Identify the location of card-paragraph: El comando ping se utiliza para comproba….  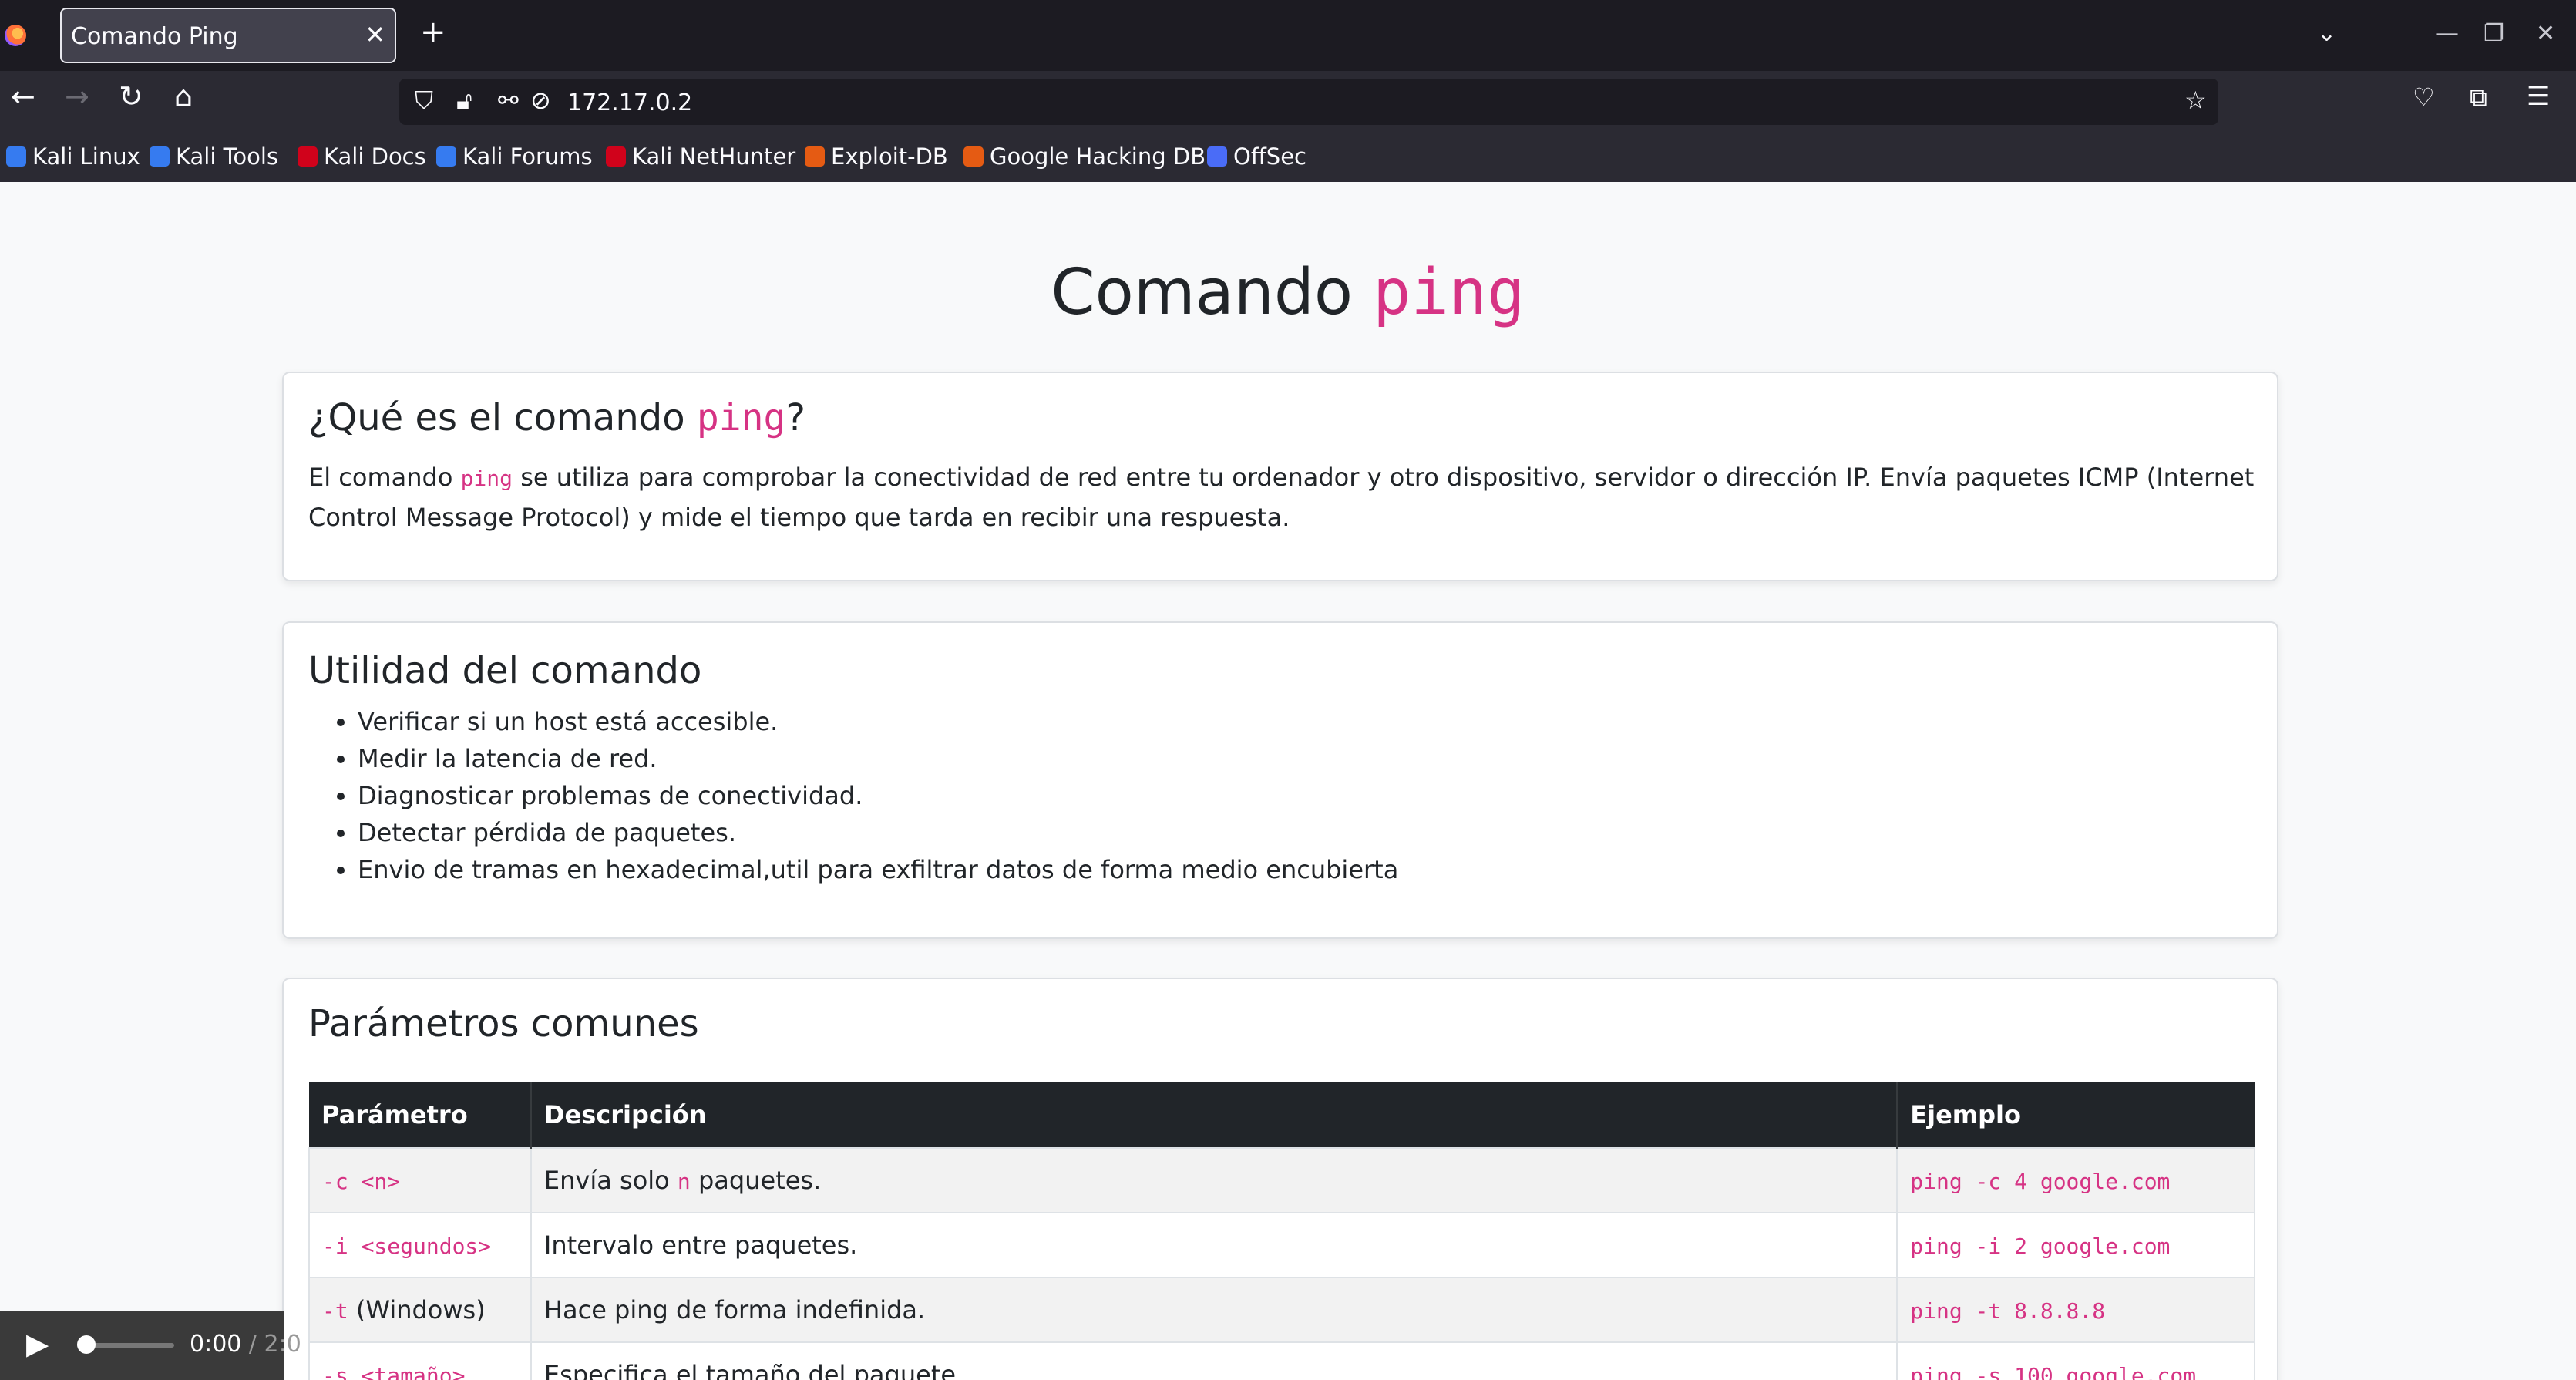
(1281, 497).